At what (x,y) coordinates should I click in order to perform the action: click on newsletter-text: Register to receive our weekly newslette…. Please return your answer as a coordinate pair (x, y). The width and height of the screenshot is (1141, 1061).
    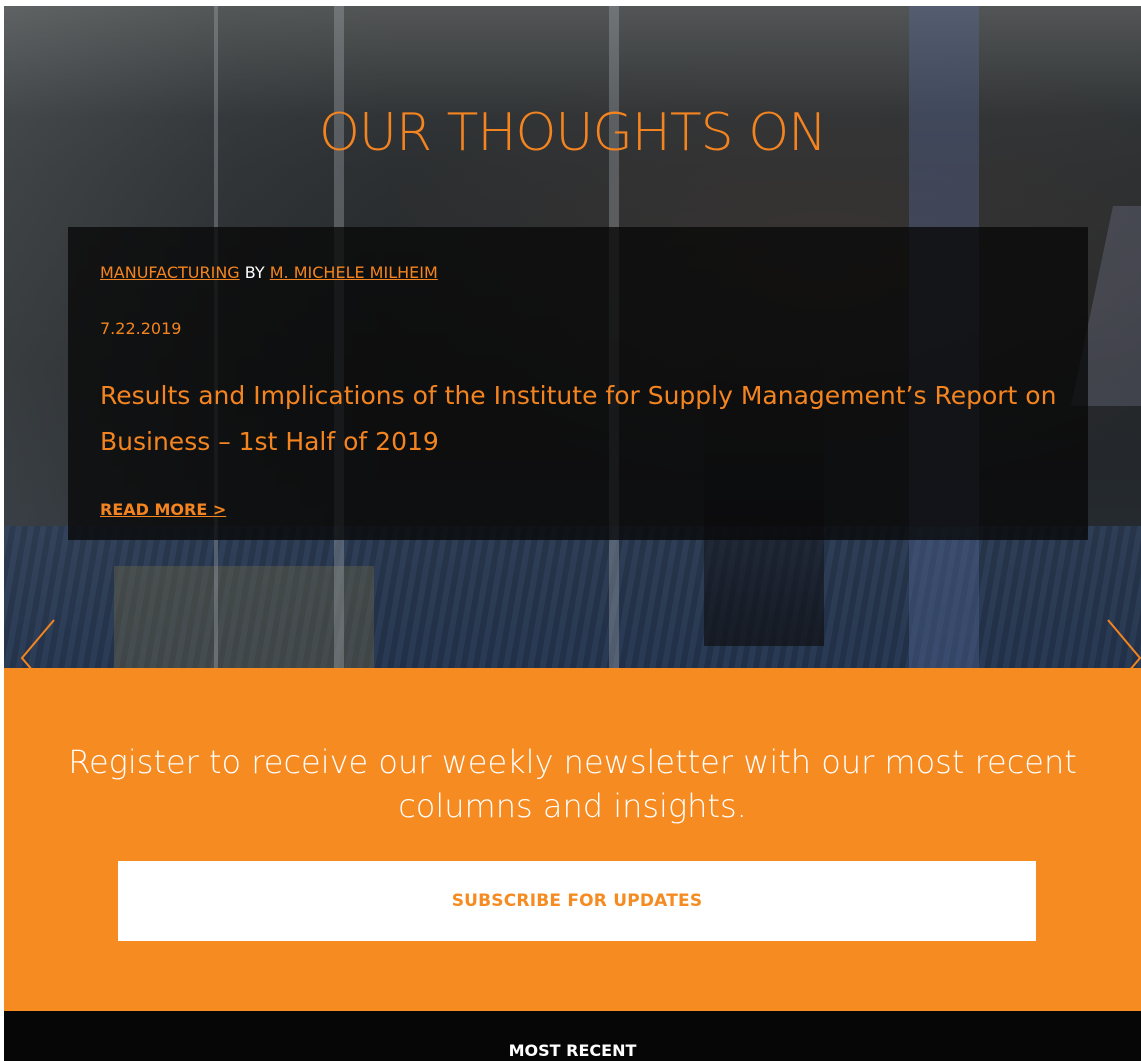
    Looking at the image, I should click on (572, 784).